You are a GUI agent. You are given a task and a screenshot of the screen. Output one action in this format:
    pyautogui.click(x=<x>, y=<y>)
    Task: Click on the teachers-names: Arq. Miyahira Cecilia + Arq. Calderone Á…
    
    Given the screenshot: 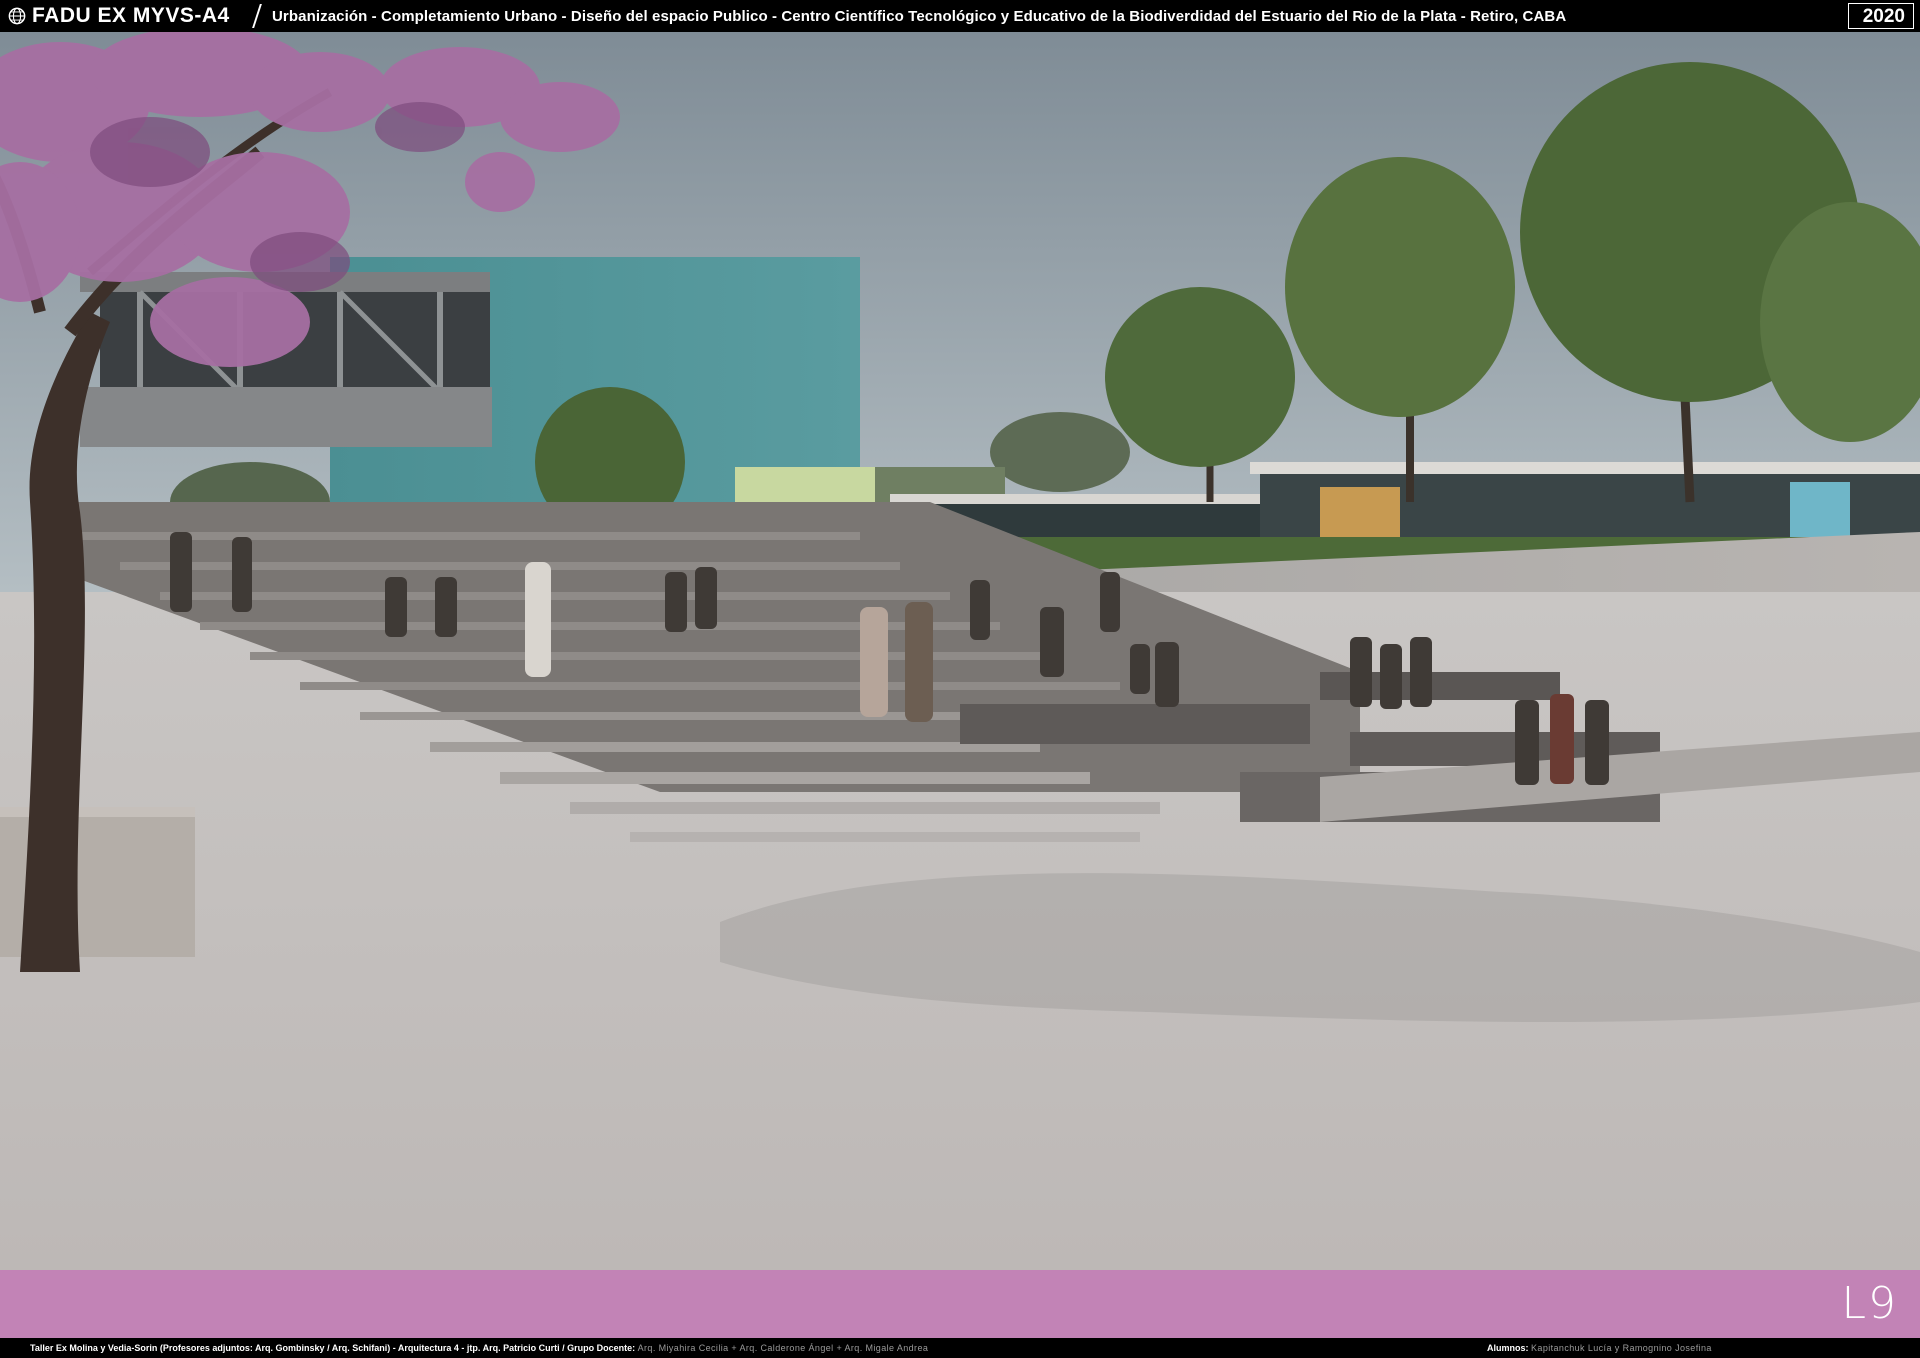 What is the action you would take?
    pyautogui.click(x=783, y=1348)
    